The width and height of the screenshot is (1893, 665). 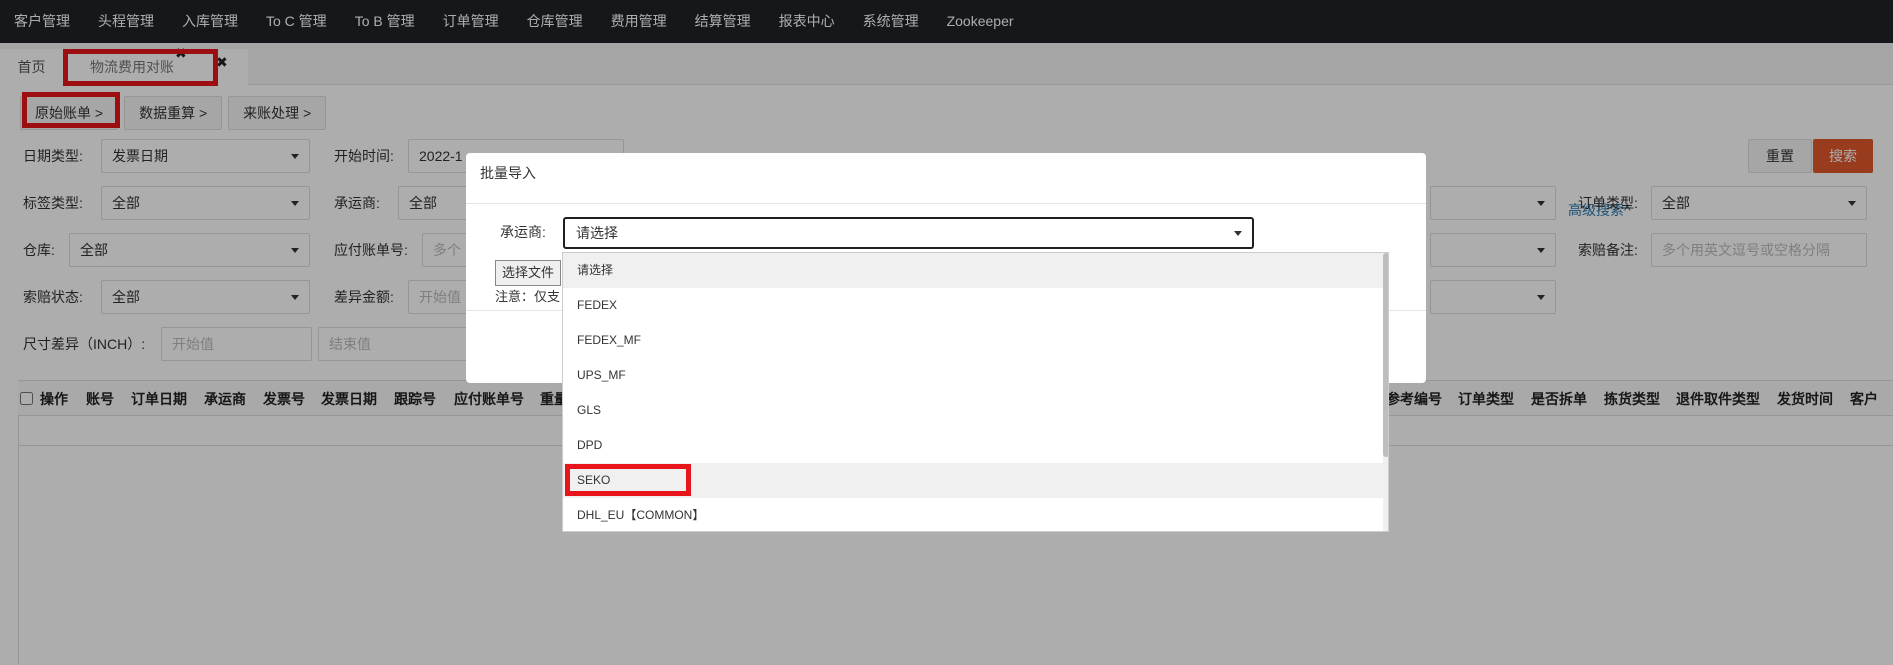 What do you see at coordinates (528, 273) in the screenshot?
I see `choose-file-button: 选择文件` at bounding box center [528, 273].